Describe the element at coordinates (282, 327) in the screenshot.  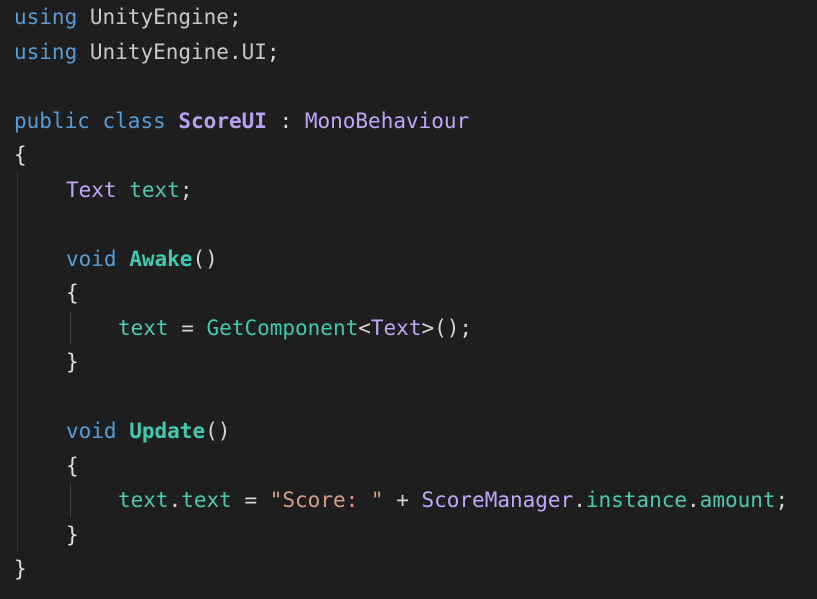
I see `code-token: GetComponent` at that location.